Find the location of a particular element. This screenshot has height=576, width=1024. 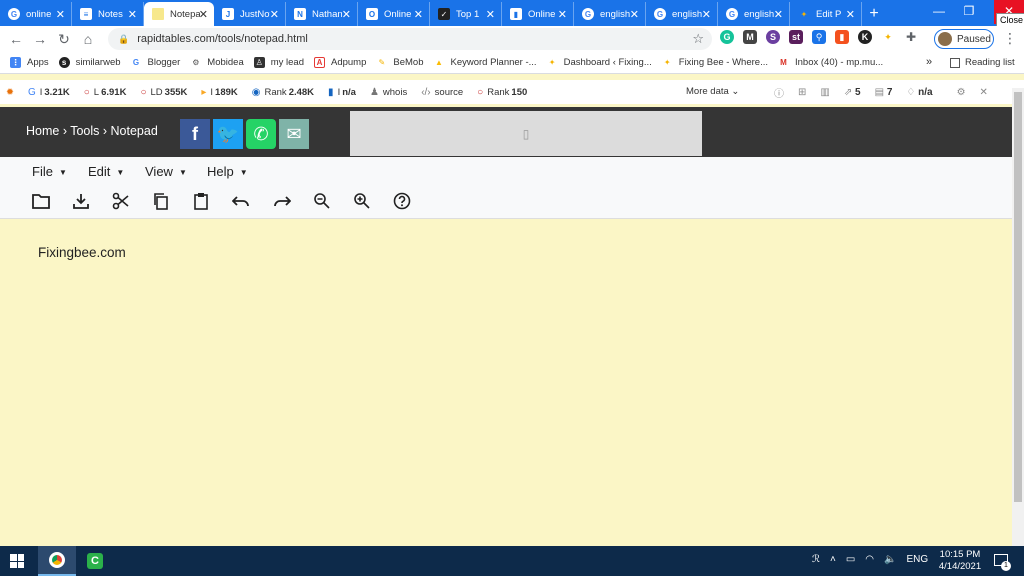

restore-button: ❐ is located at coordinates (969, 12).